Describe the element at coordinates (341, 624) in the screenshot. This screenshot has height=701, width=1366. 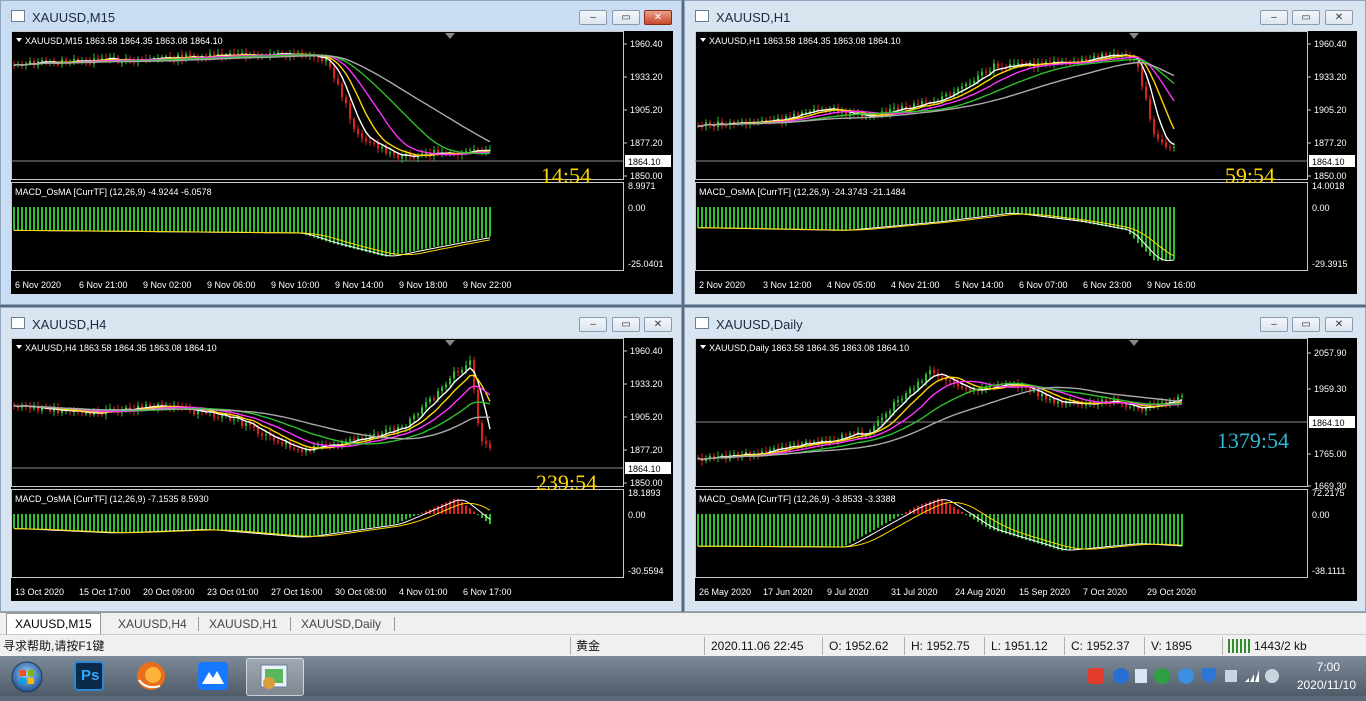
I see `tab-xauusd-daily: XAUUSD,Daily` at that location.